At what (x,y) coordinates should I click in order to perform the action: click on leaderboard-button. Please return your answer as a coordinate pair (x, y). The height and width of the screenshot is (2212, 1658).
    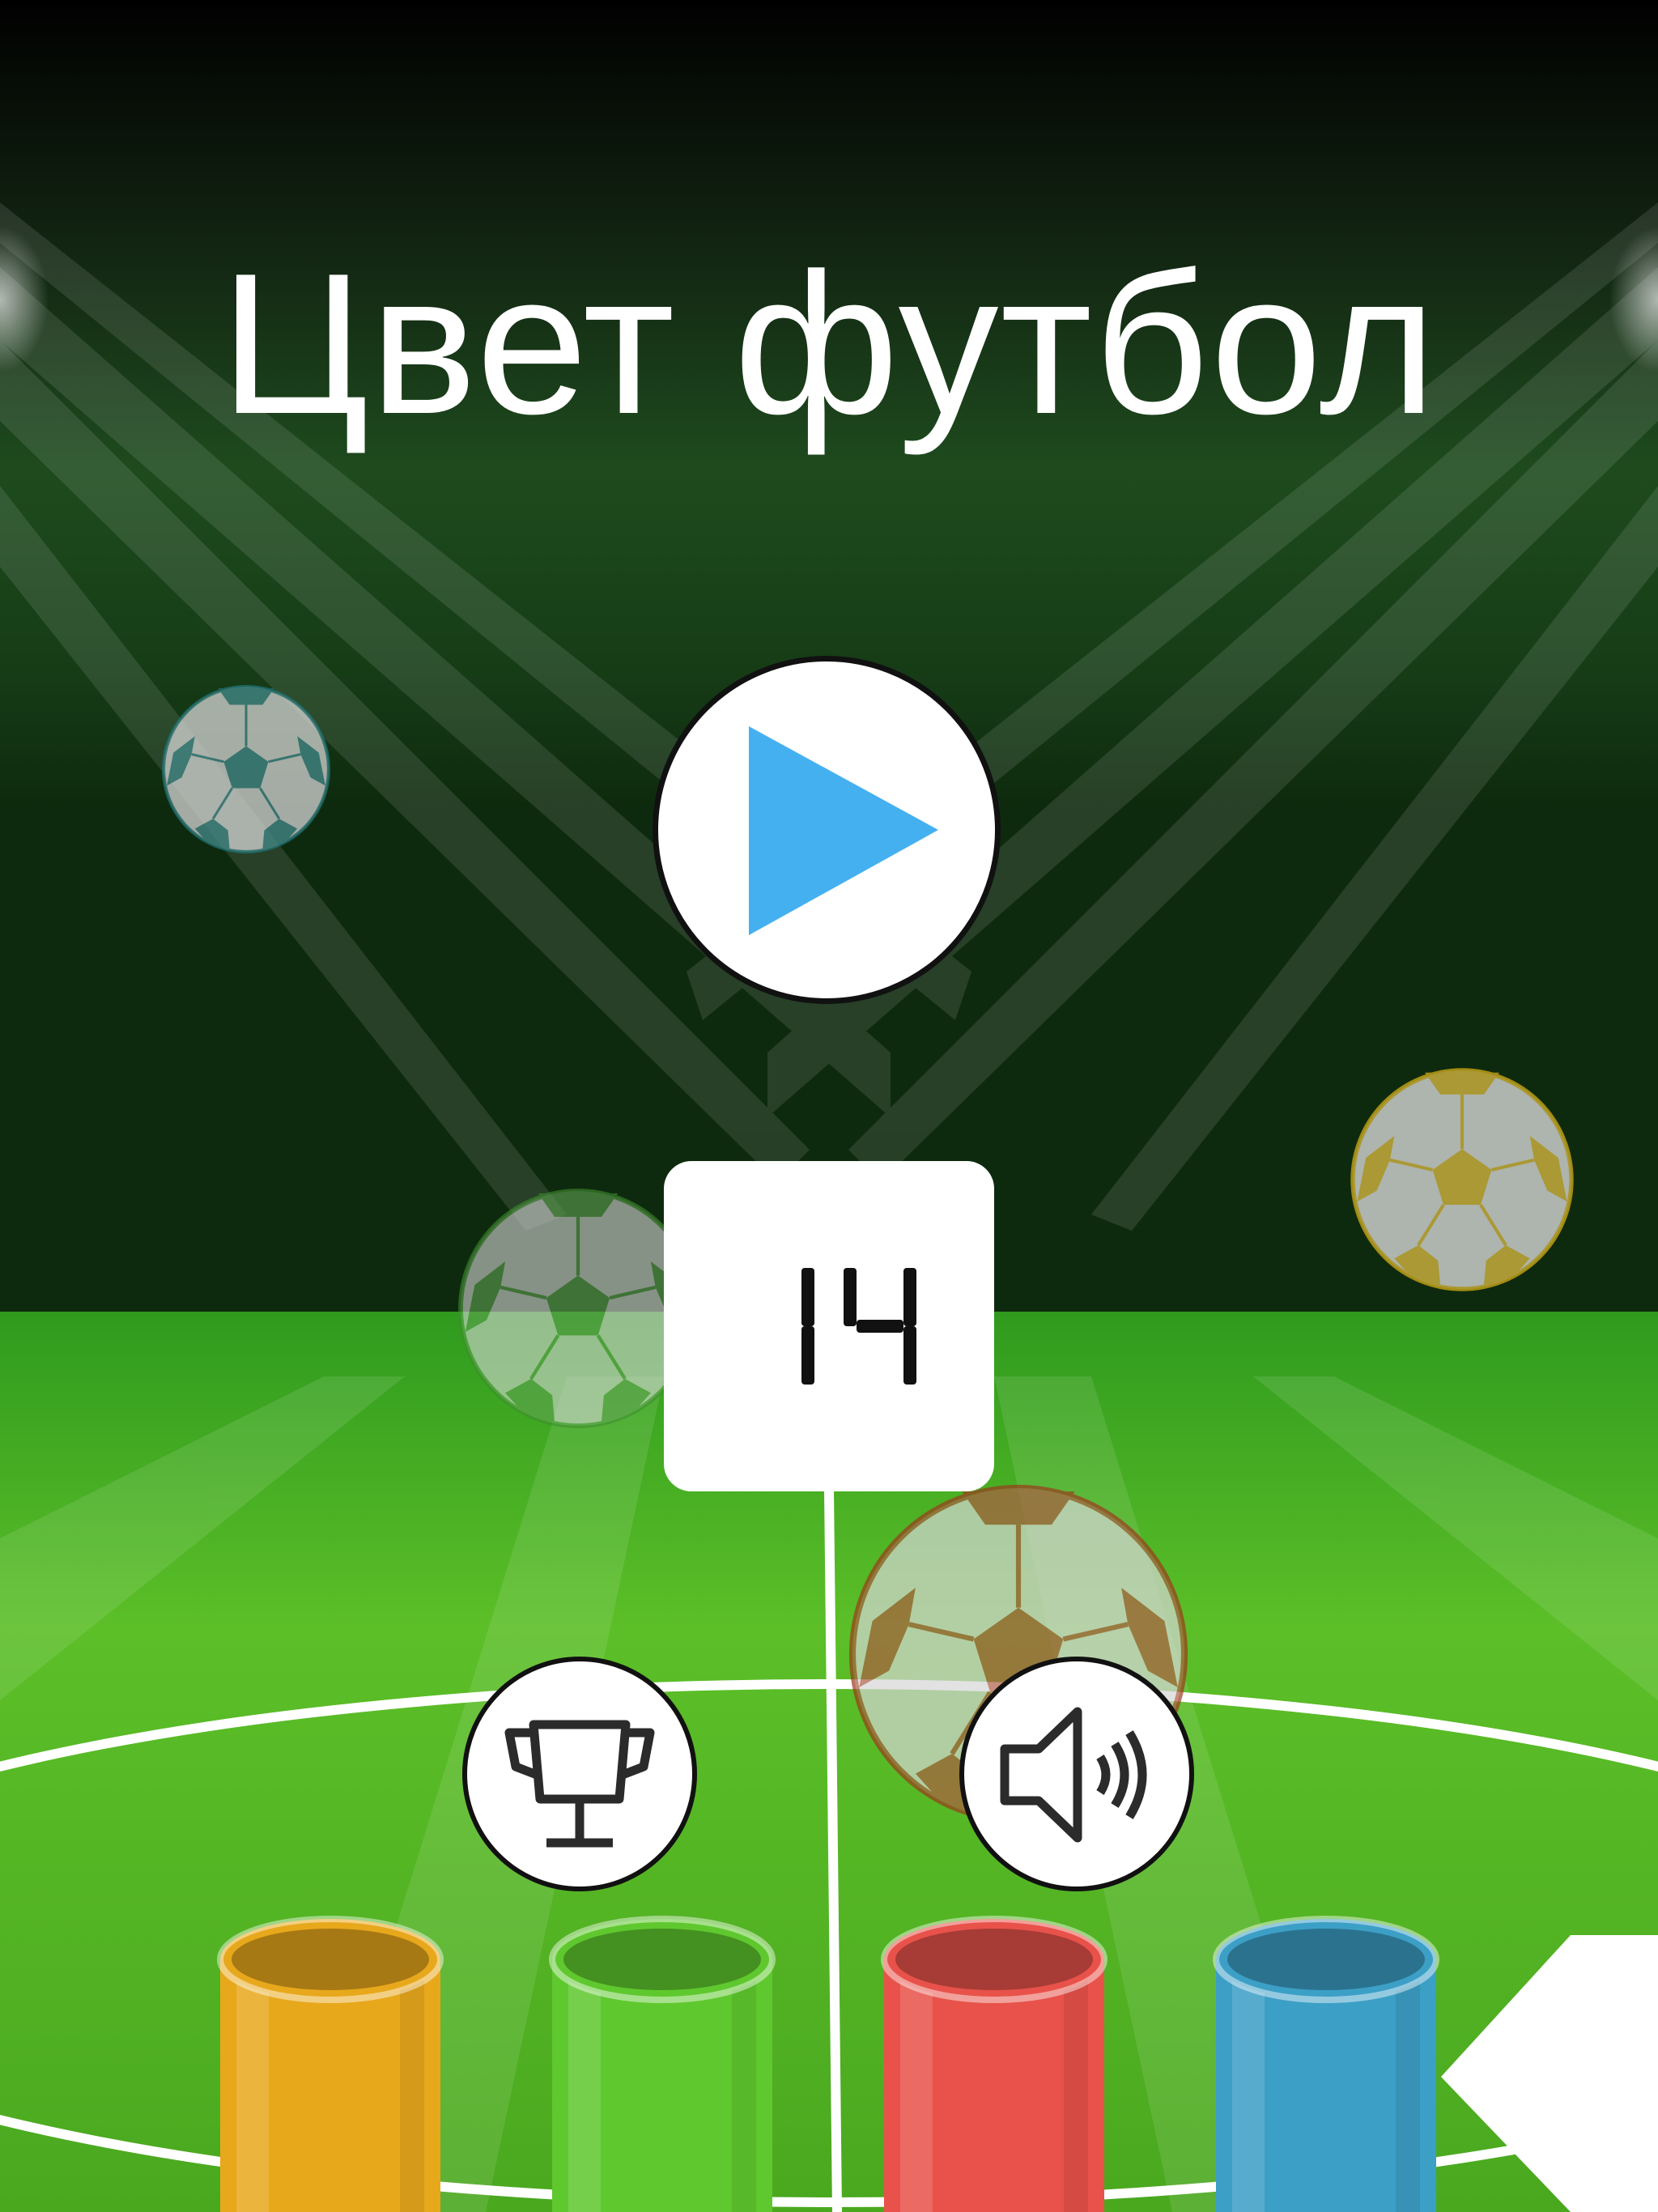
    Looking at the image, I should click on (579, 1774).